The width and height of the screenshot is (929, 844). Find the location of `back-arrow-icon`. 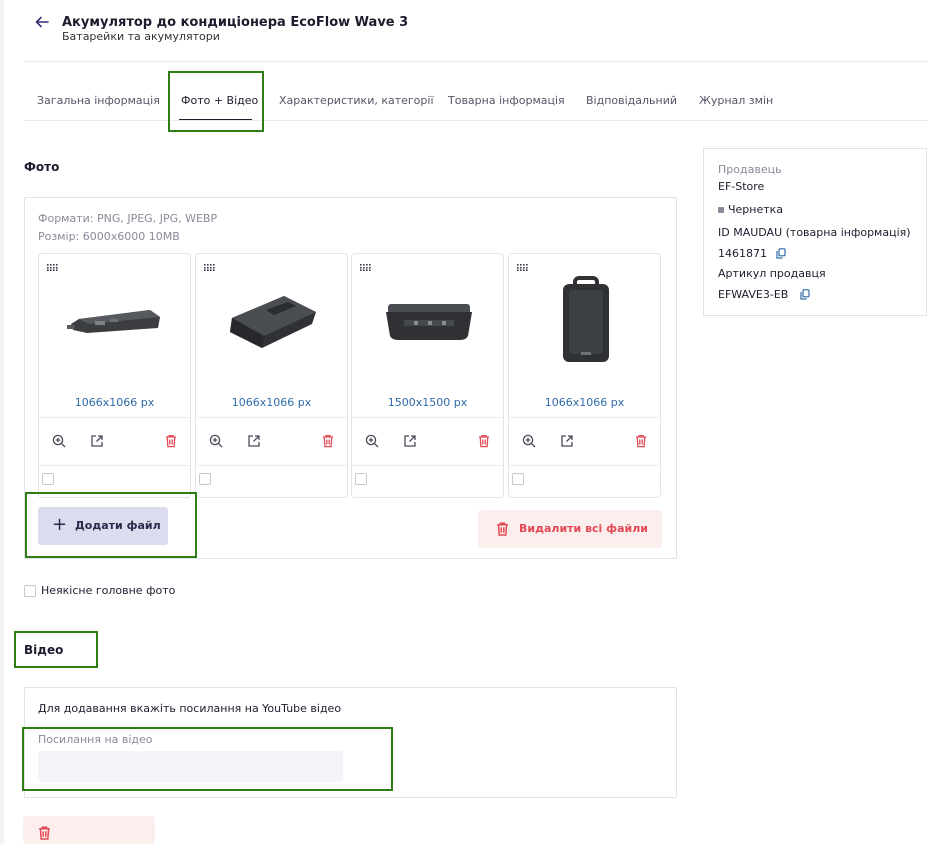

back-arrow-icon is located at coordinates (43, 23).